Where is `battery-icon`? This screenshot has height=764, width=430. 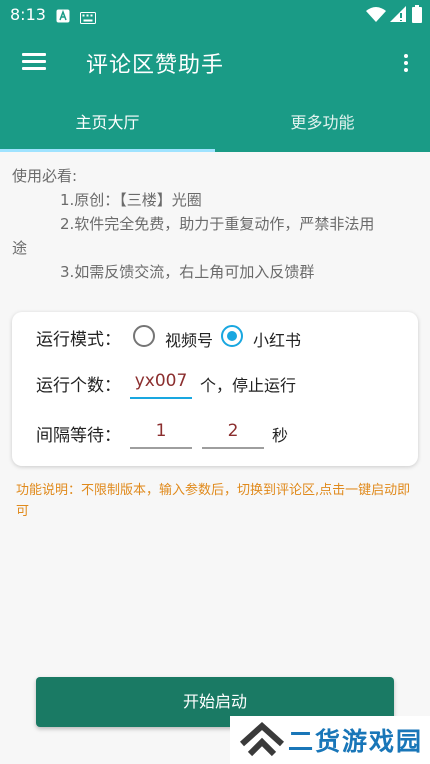
battery-icon is located at coordinates (417, 16).